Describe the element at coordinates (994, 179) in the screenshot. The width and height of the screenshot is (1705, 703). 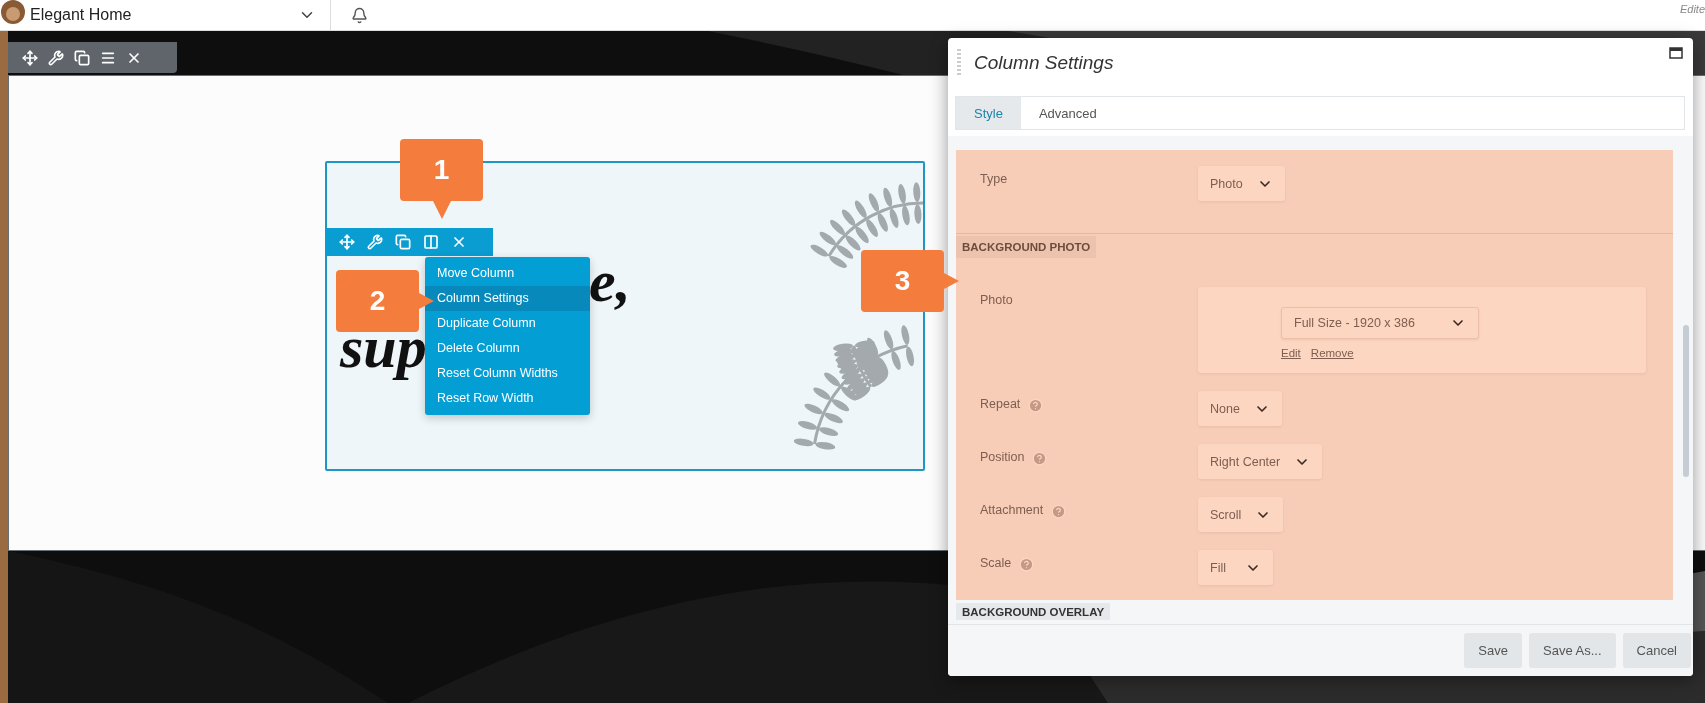
I see `field-label: Type` at that location.